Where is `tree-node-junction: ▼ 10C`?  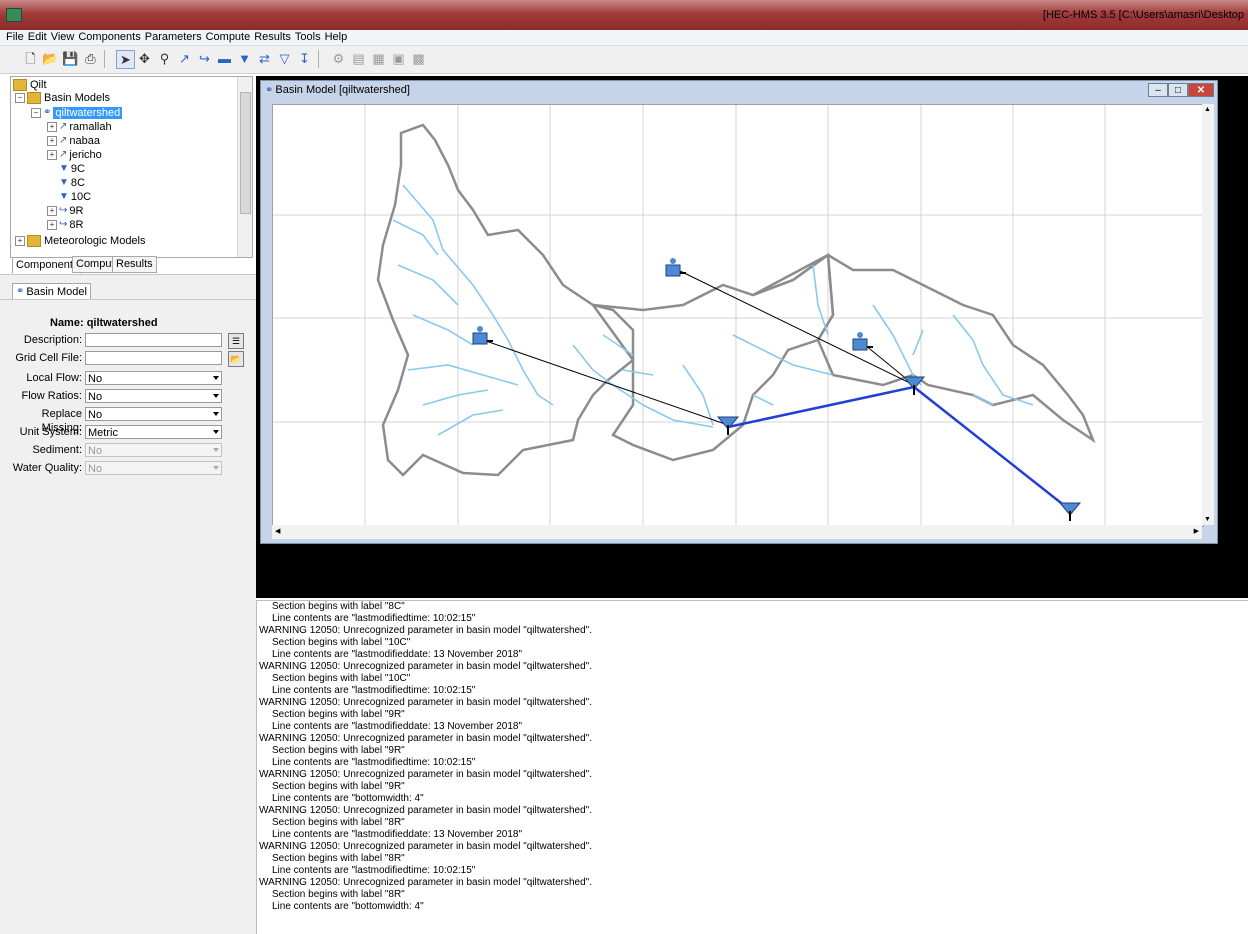
tree-node-junction: ▼ 10C is located at coordinates (75, 197).